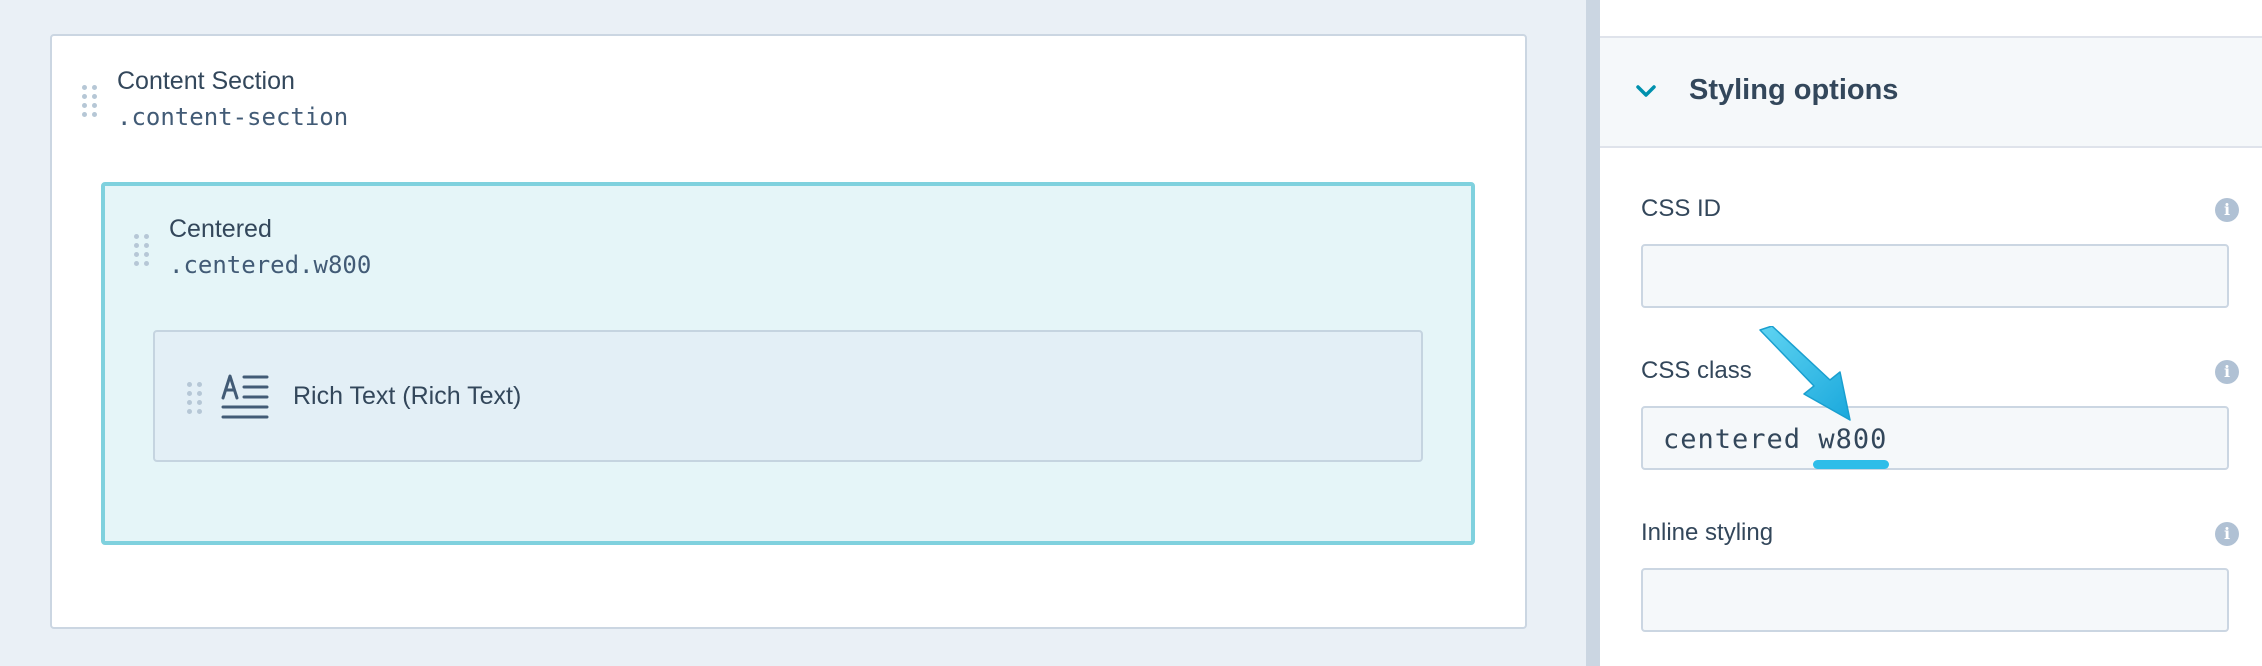  What do you see at coordinates (1853, 439) in the screenshot?
I see `css-class-value-highlight: w800` at bounding box center [1853, 439].